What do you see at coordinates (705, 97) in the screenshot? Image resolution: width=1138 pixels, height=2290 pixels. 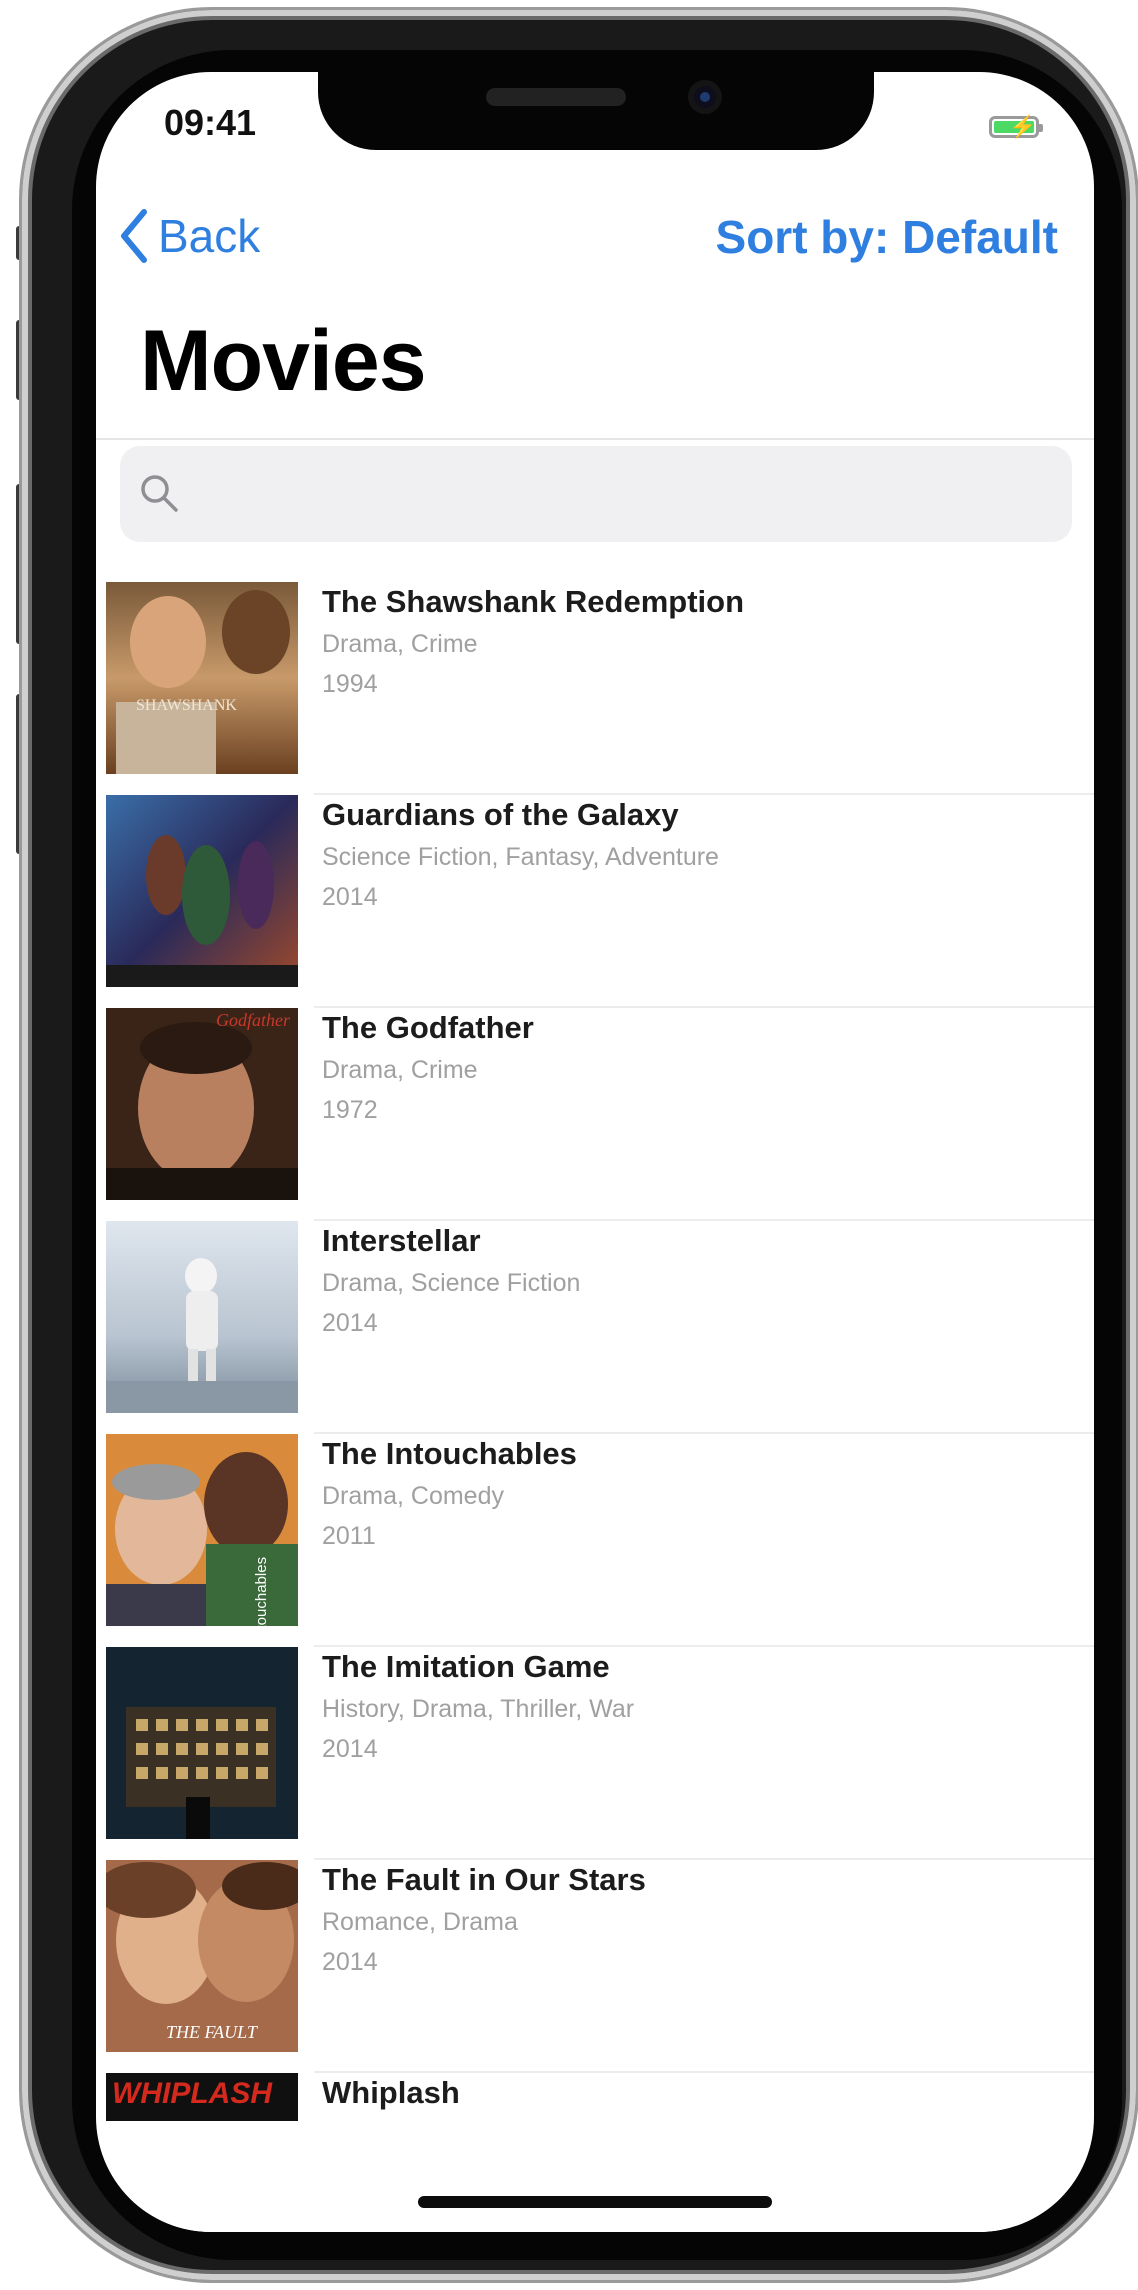 I see `front-camera` at bounding box center [705, 97].